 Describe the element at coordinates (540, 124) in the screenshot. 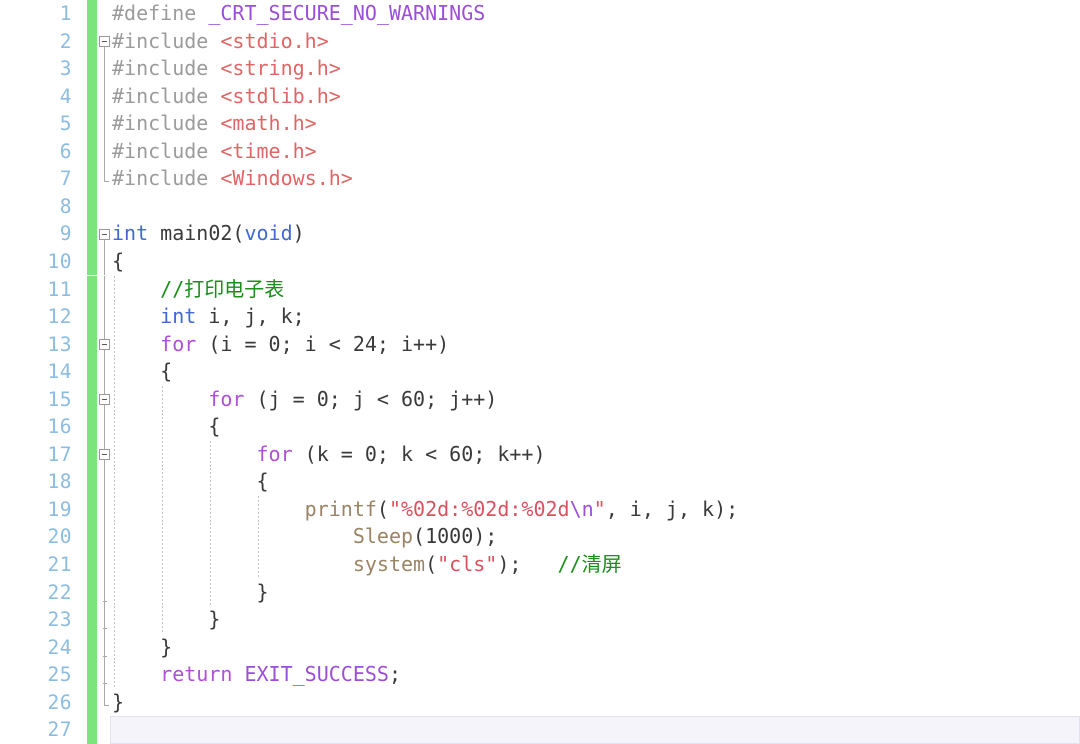

I see `code-line: 5 #include <math.h>` at that location.